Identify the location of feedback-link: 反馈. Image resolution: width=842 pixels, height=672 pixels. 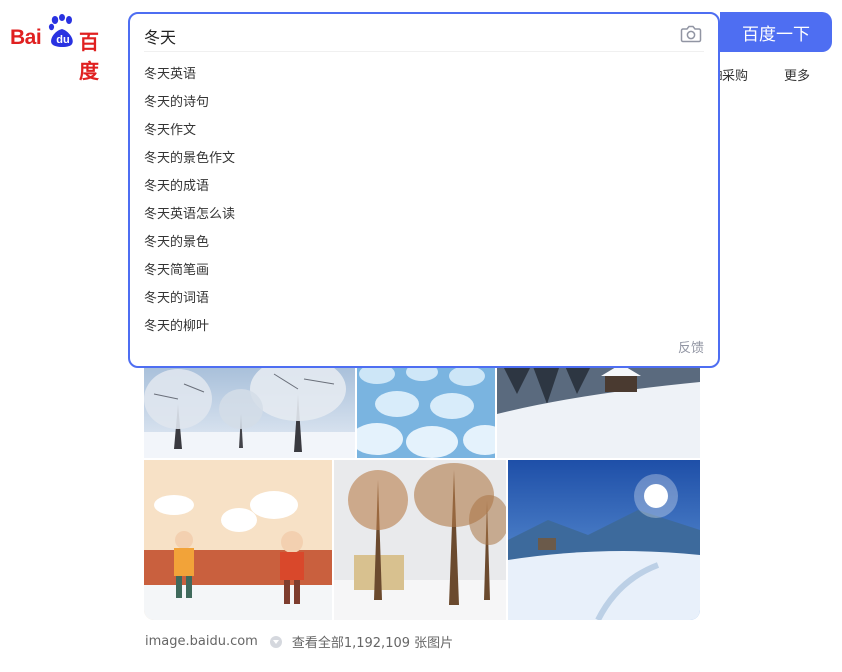
(691, 346).